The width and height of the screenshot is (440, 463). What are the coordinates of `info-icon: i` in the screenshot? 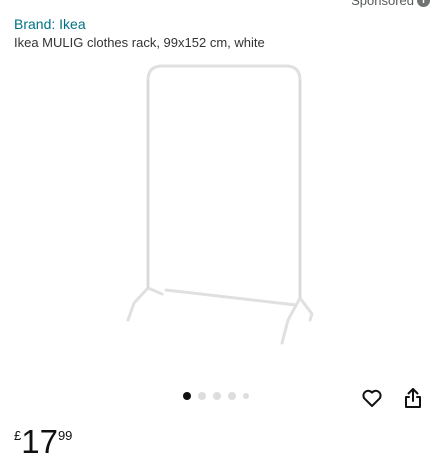 It's located at (423, 3).